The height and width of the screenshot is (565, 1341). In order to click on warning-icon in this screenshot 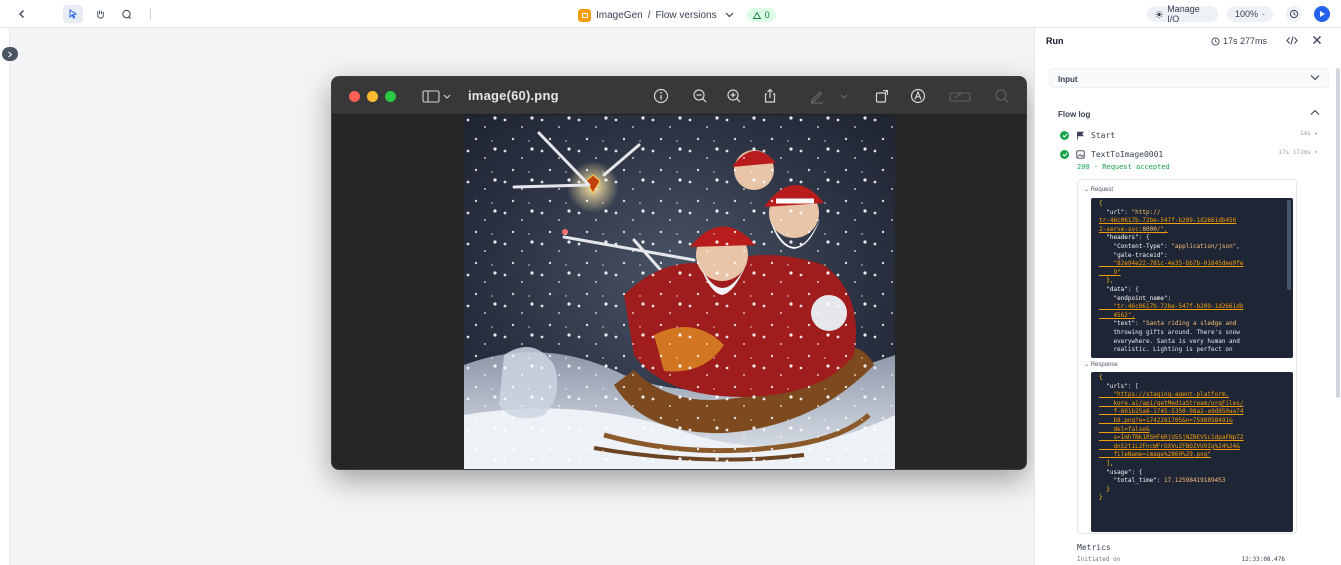, I will do `click(756, 15)`.